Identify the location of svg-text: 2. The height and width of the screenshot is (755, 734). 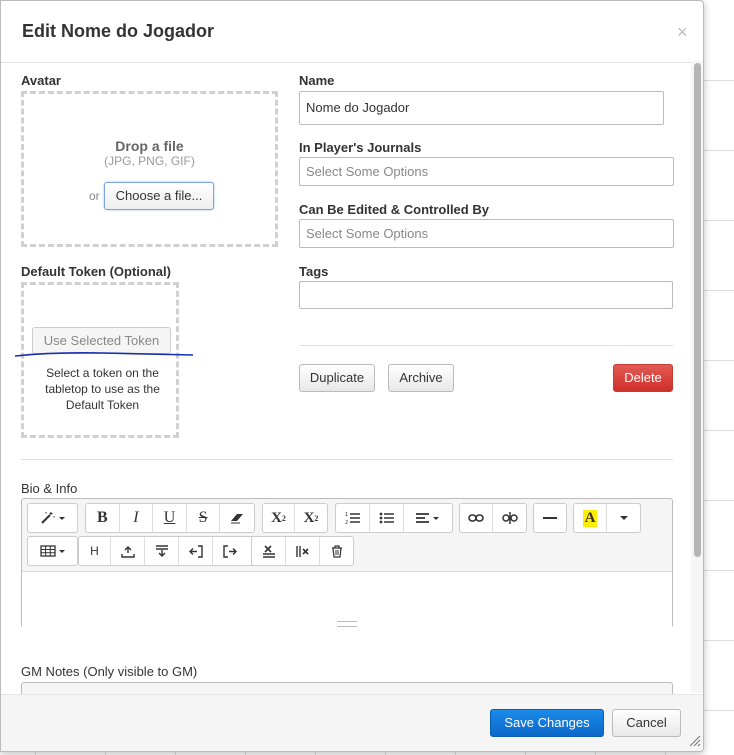
(346, 522).